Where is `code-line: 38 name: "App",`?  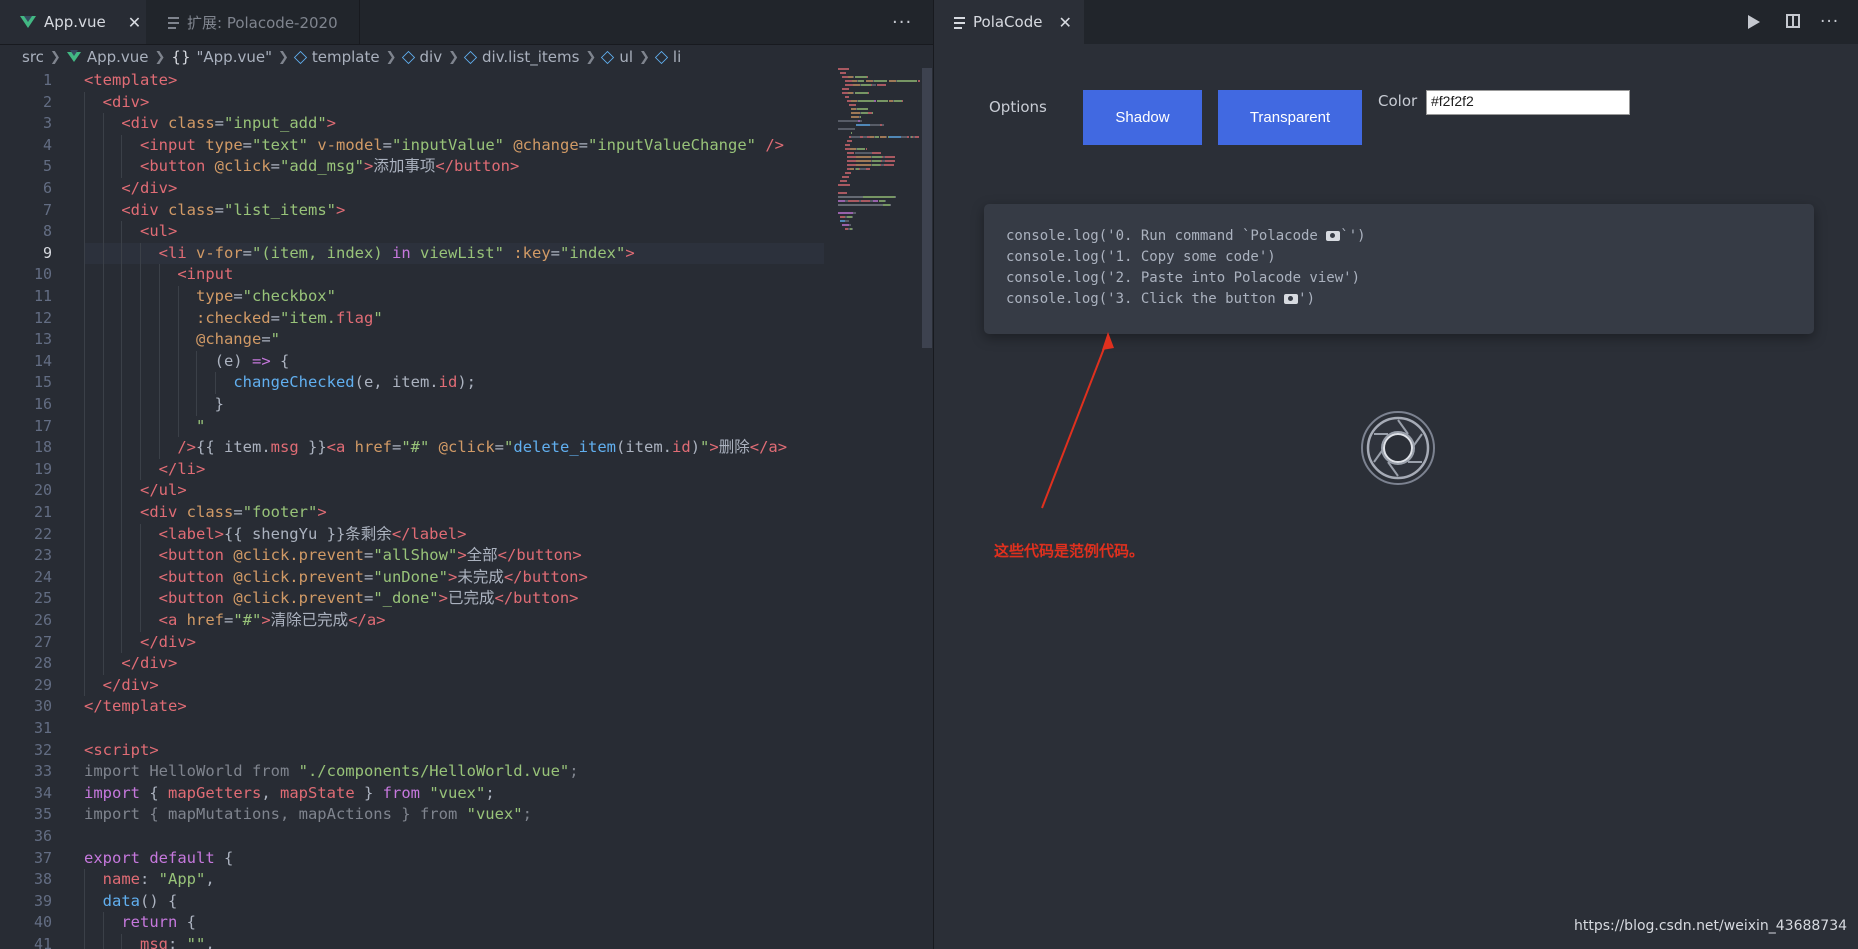 code-line: 38 name: "App", is located at coordinates (415, 880).